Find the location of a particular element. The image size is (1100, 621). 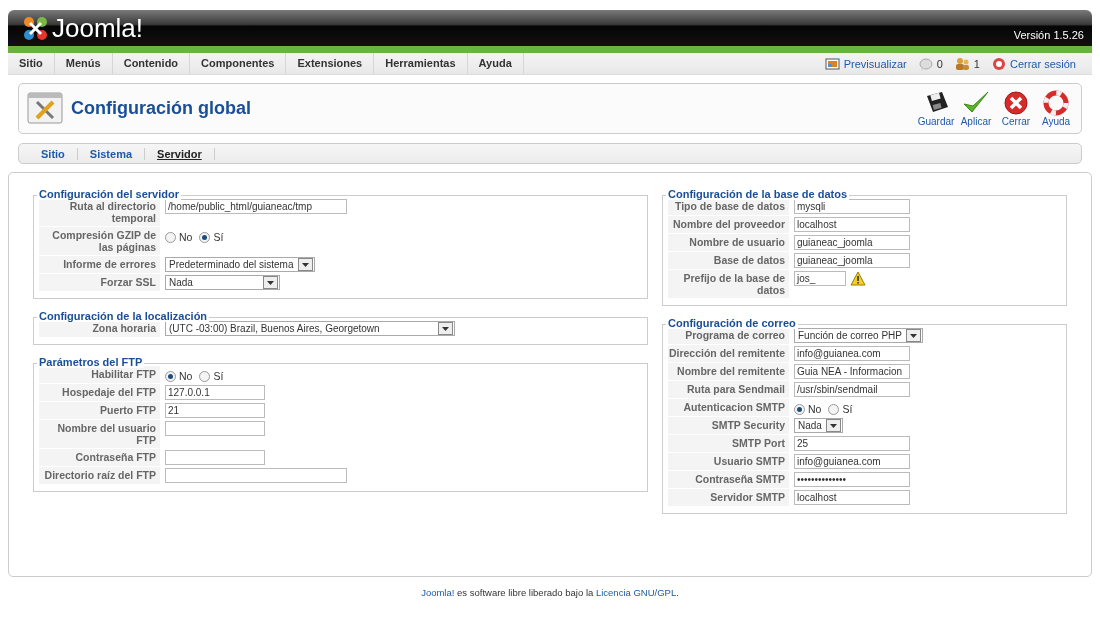

preview-link: Previsualizar is located at coordinates (875, 63).